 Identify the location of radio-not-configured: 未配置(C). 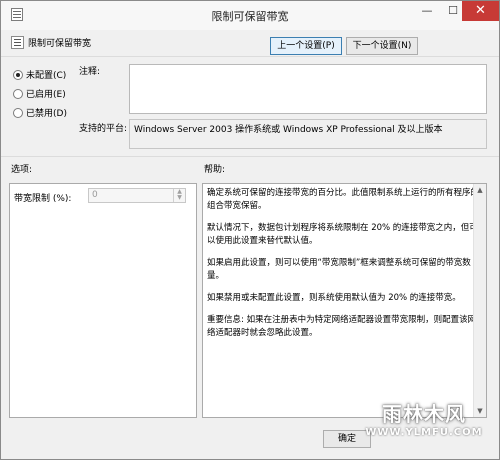
(39, 74).